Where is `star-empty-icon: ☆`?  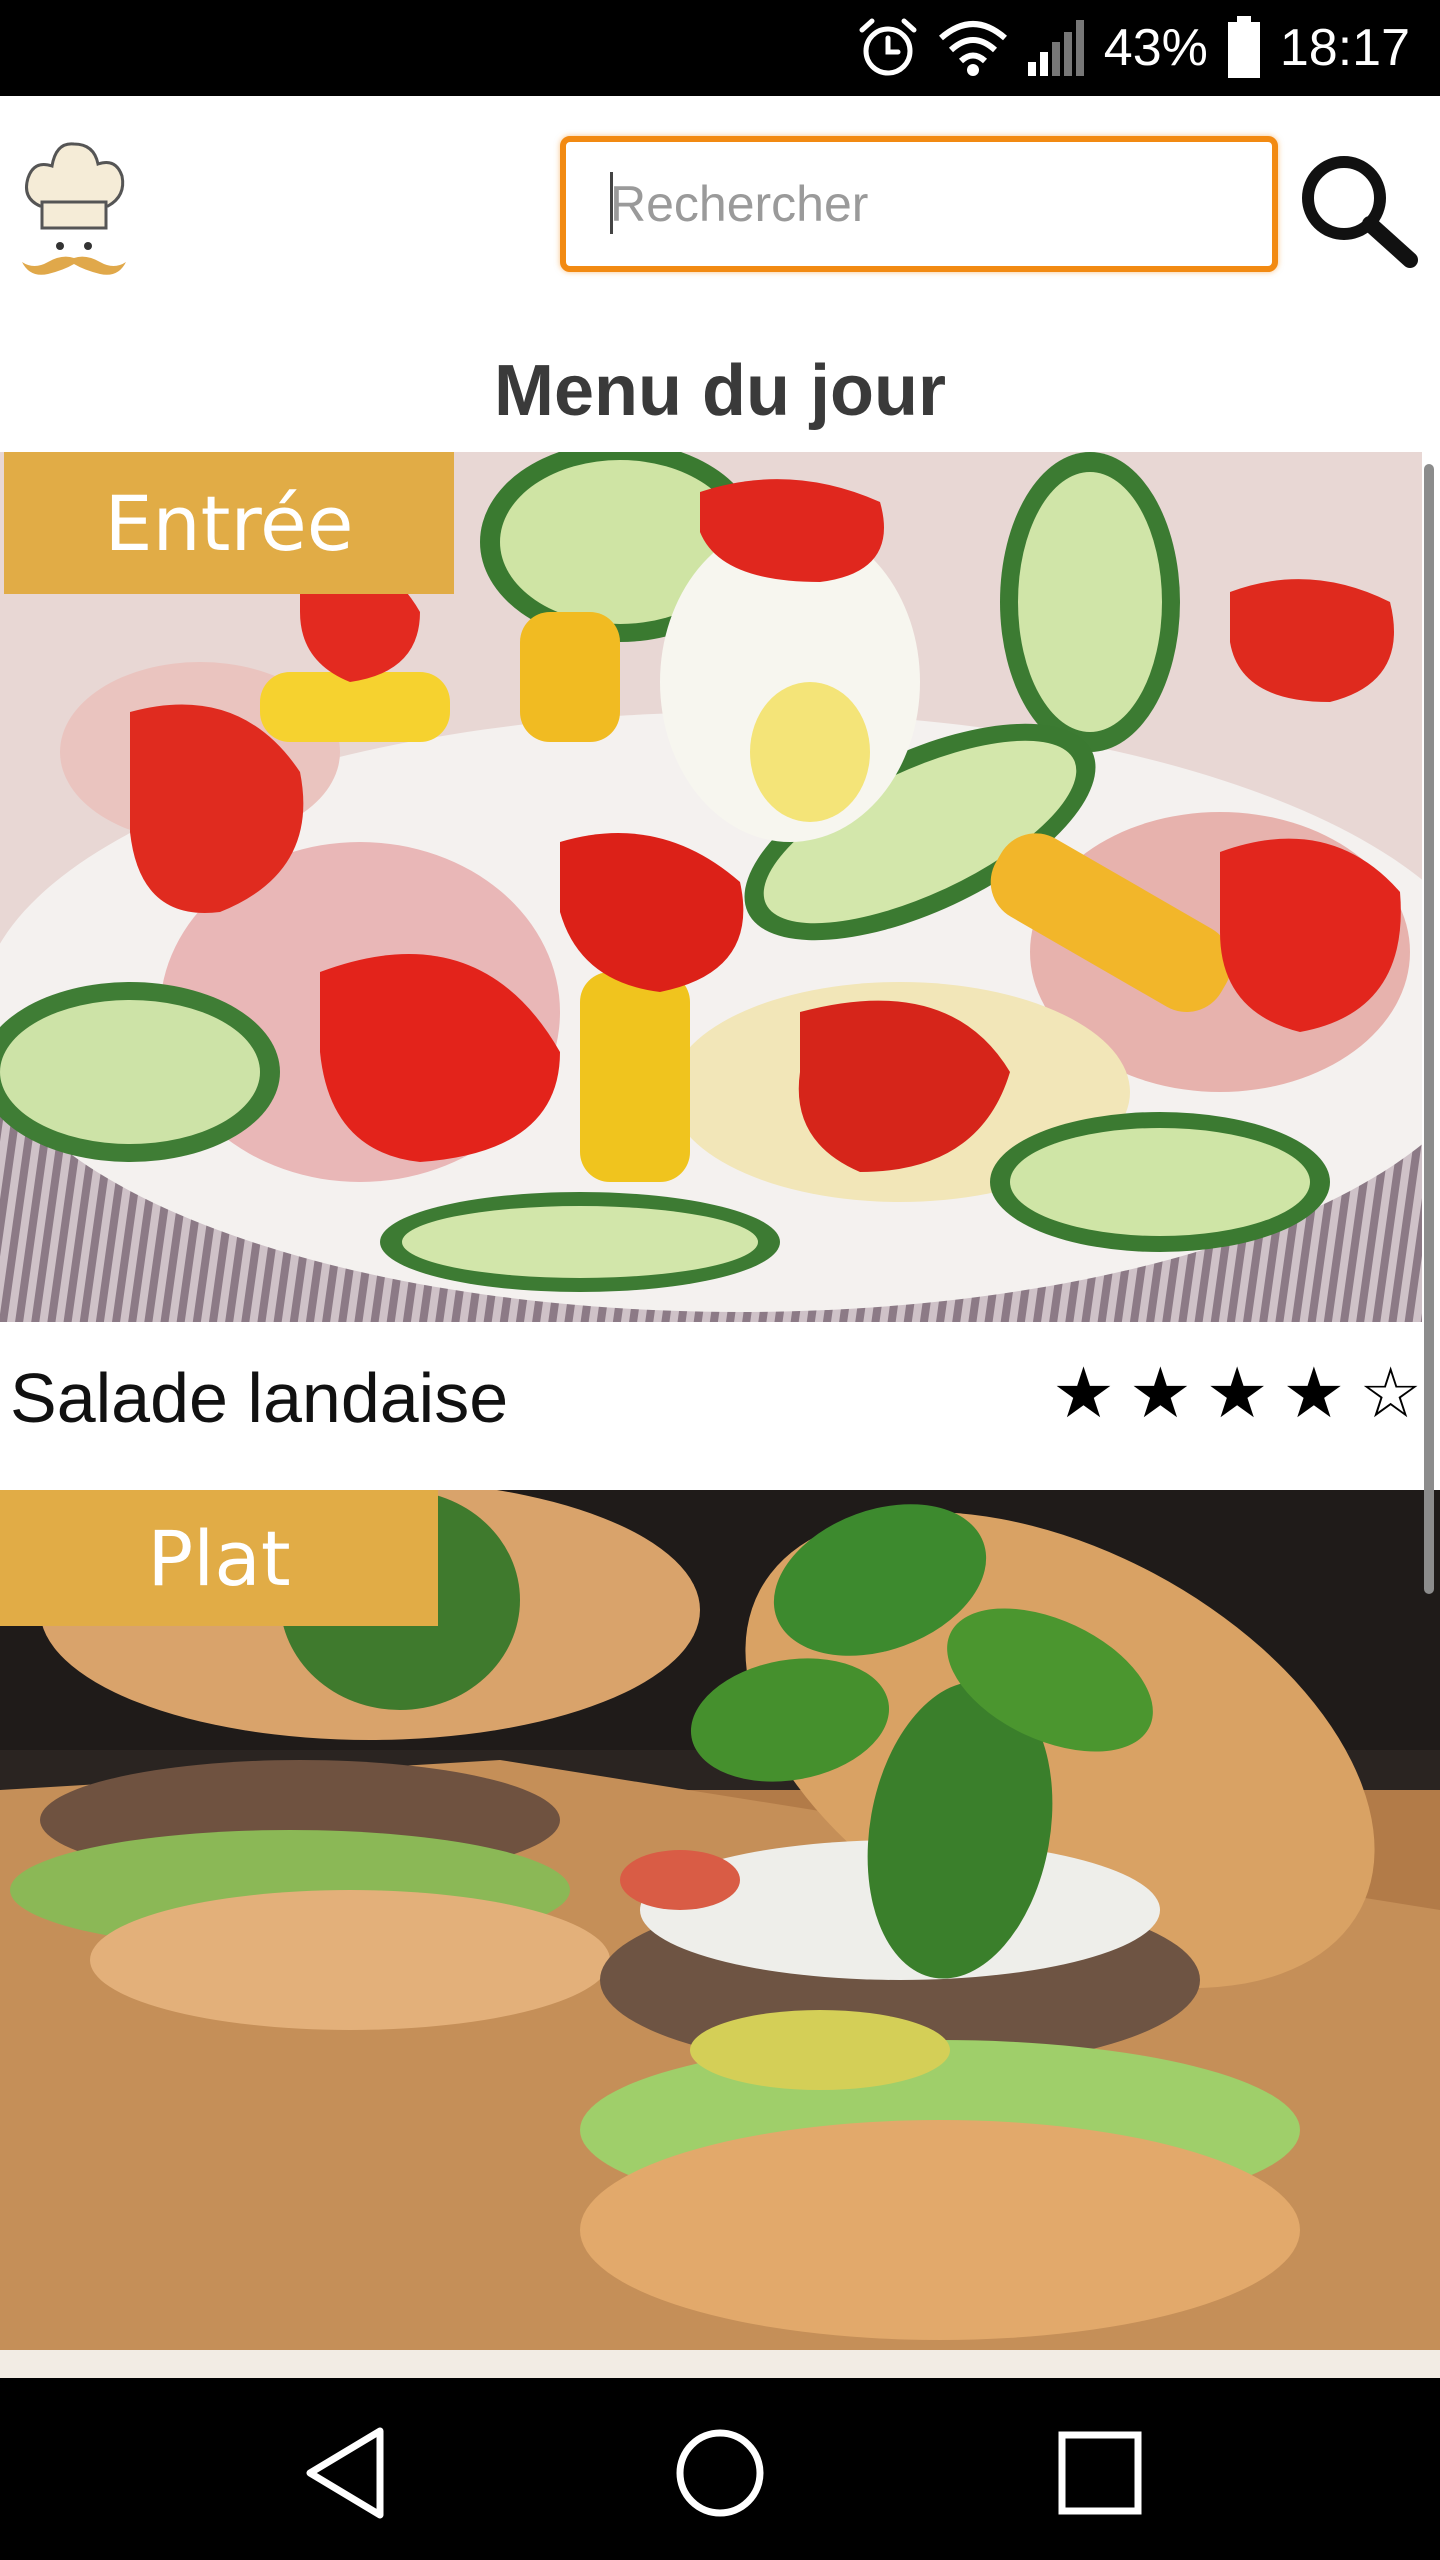
star-empty-icon: ☆ is located at coordinates (1390, 1393).